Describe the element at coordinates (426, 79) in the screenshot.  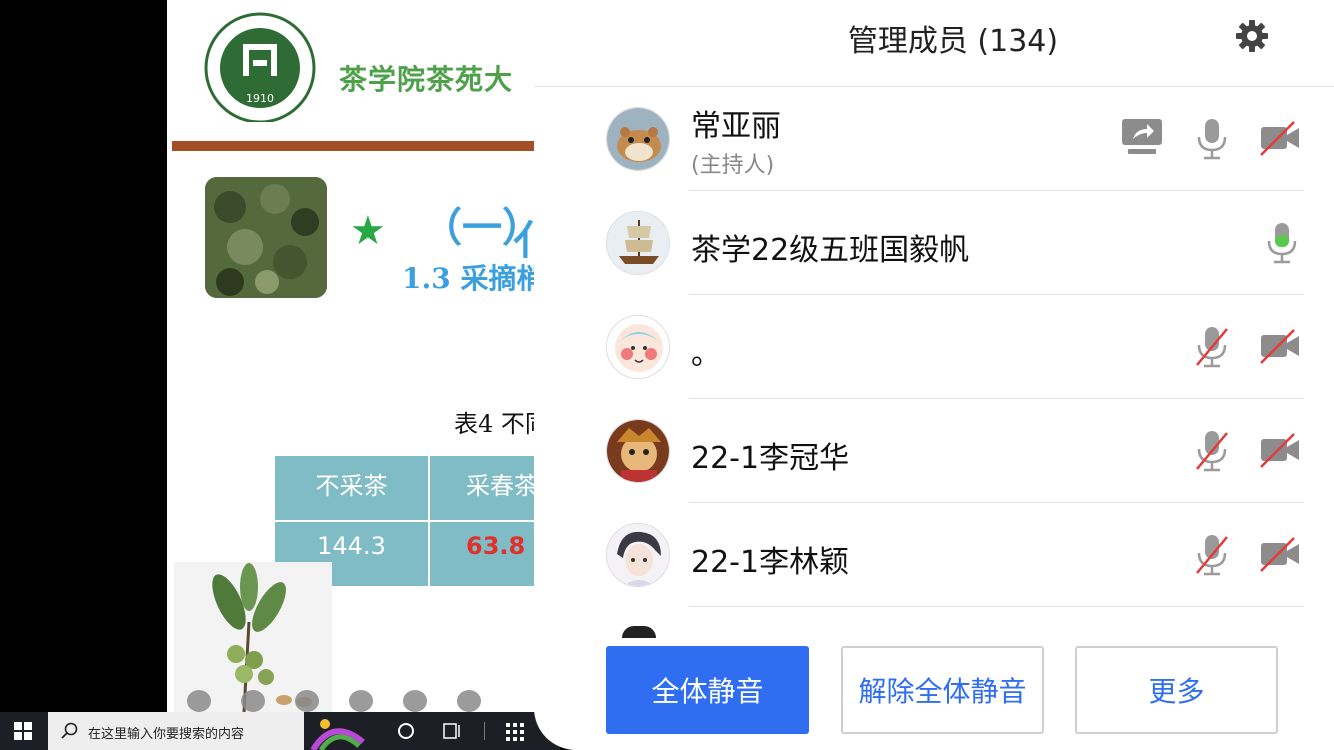
I see `slide-title: 茶学院茶苑大` at that location.